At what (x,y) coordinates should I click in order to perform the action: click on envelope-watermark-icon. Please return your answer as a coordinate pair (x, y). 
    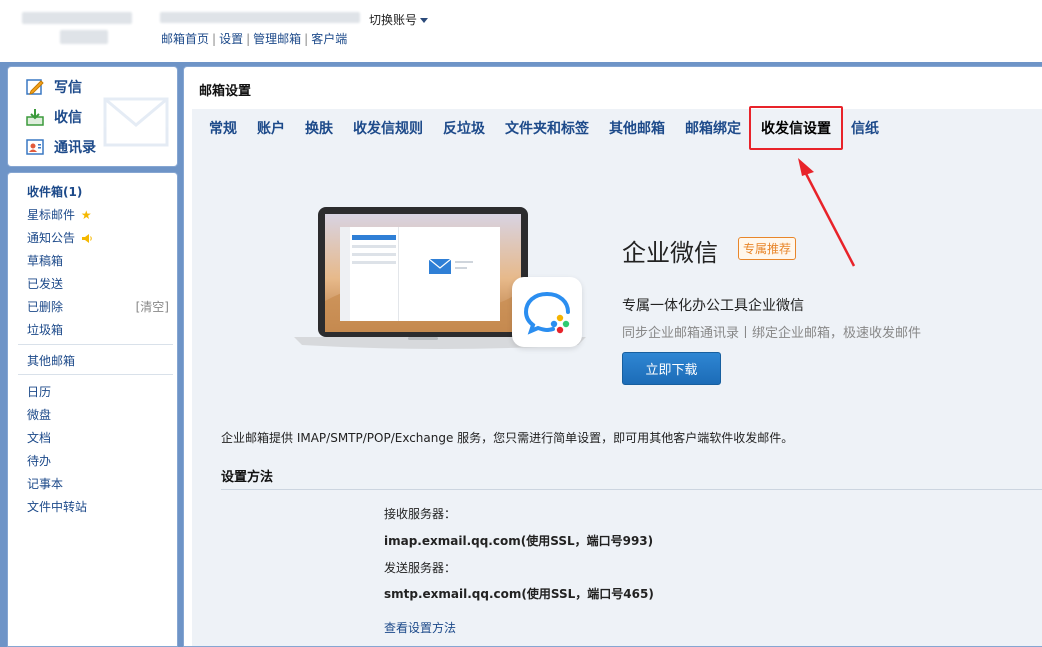
    Looking at the image, I should click on (136, 122).